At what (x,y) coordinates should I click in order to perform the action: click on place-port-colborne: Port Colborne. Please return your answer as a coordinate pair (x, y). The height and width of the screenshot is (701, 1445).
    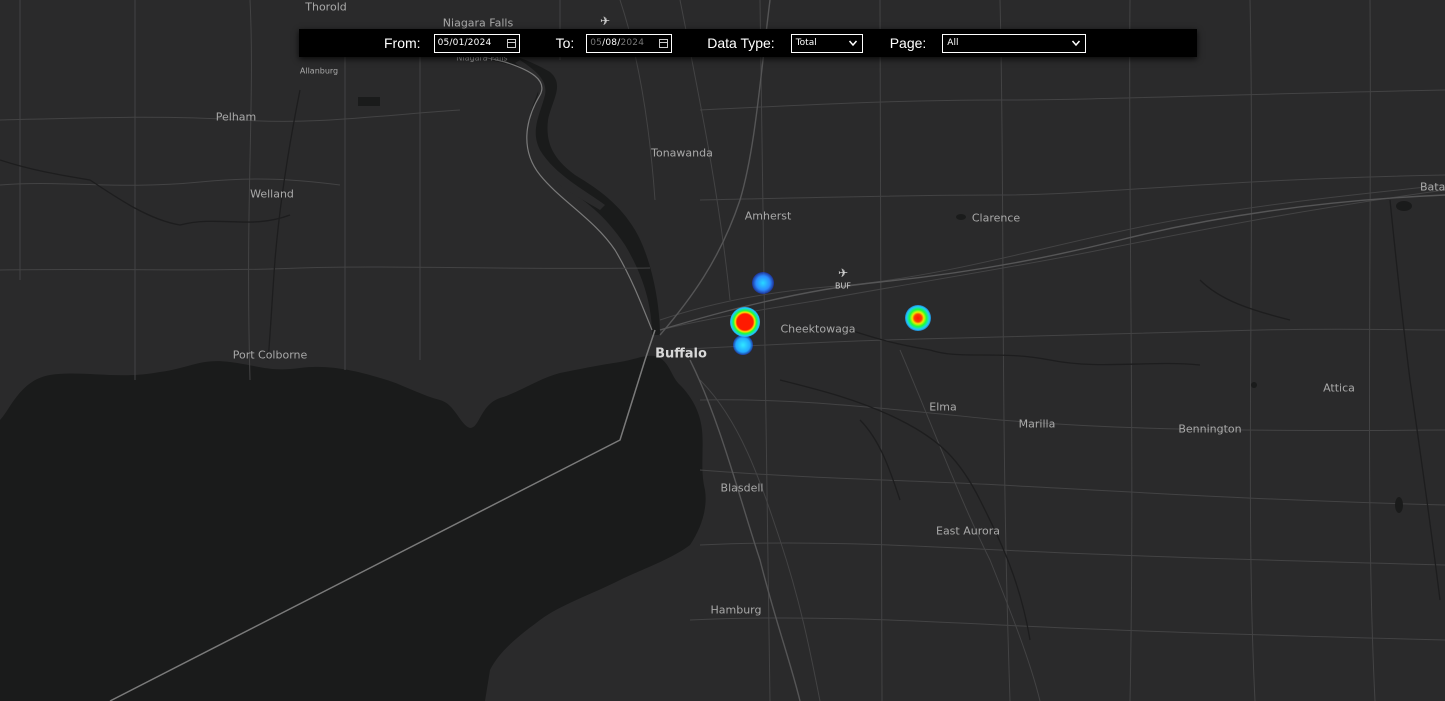
    Looking at the image, I should click on (270, 355).